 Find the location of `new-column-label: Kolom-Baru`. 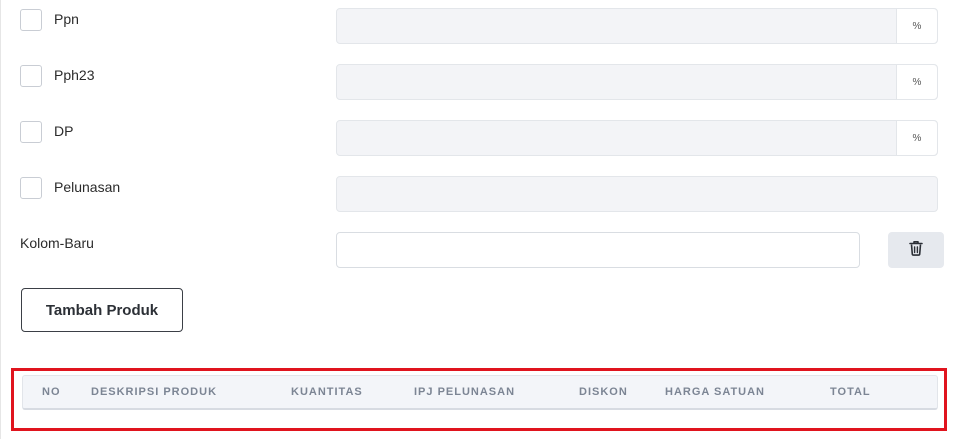

new-column-label: Kolom-Baru is located at coordinates (57, 243).